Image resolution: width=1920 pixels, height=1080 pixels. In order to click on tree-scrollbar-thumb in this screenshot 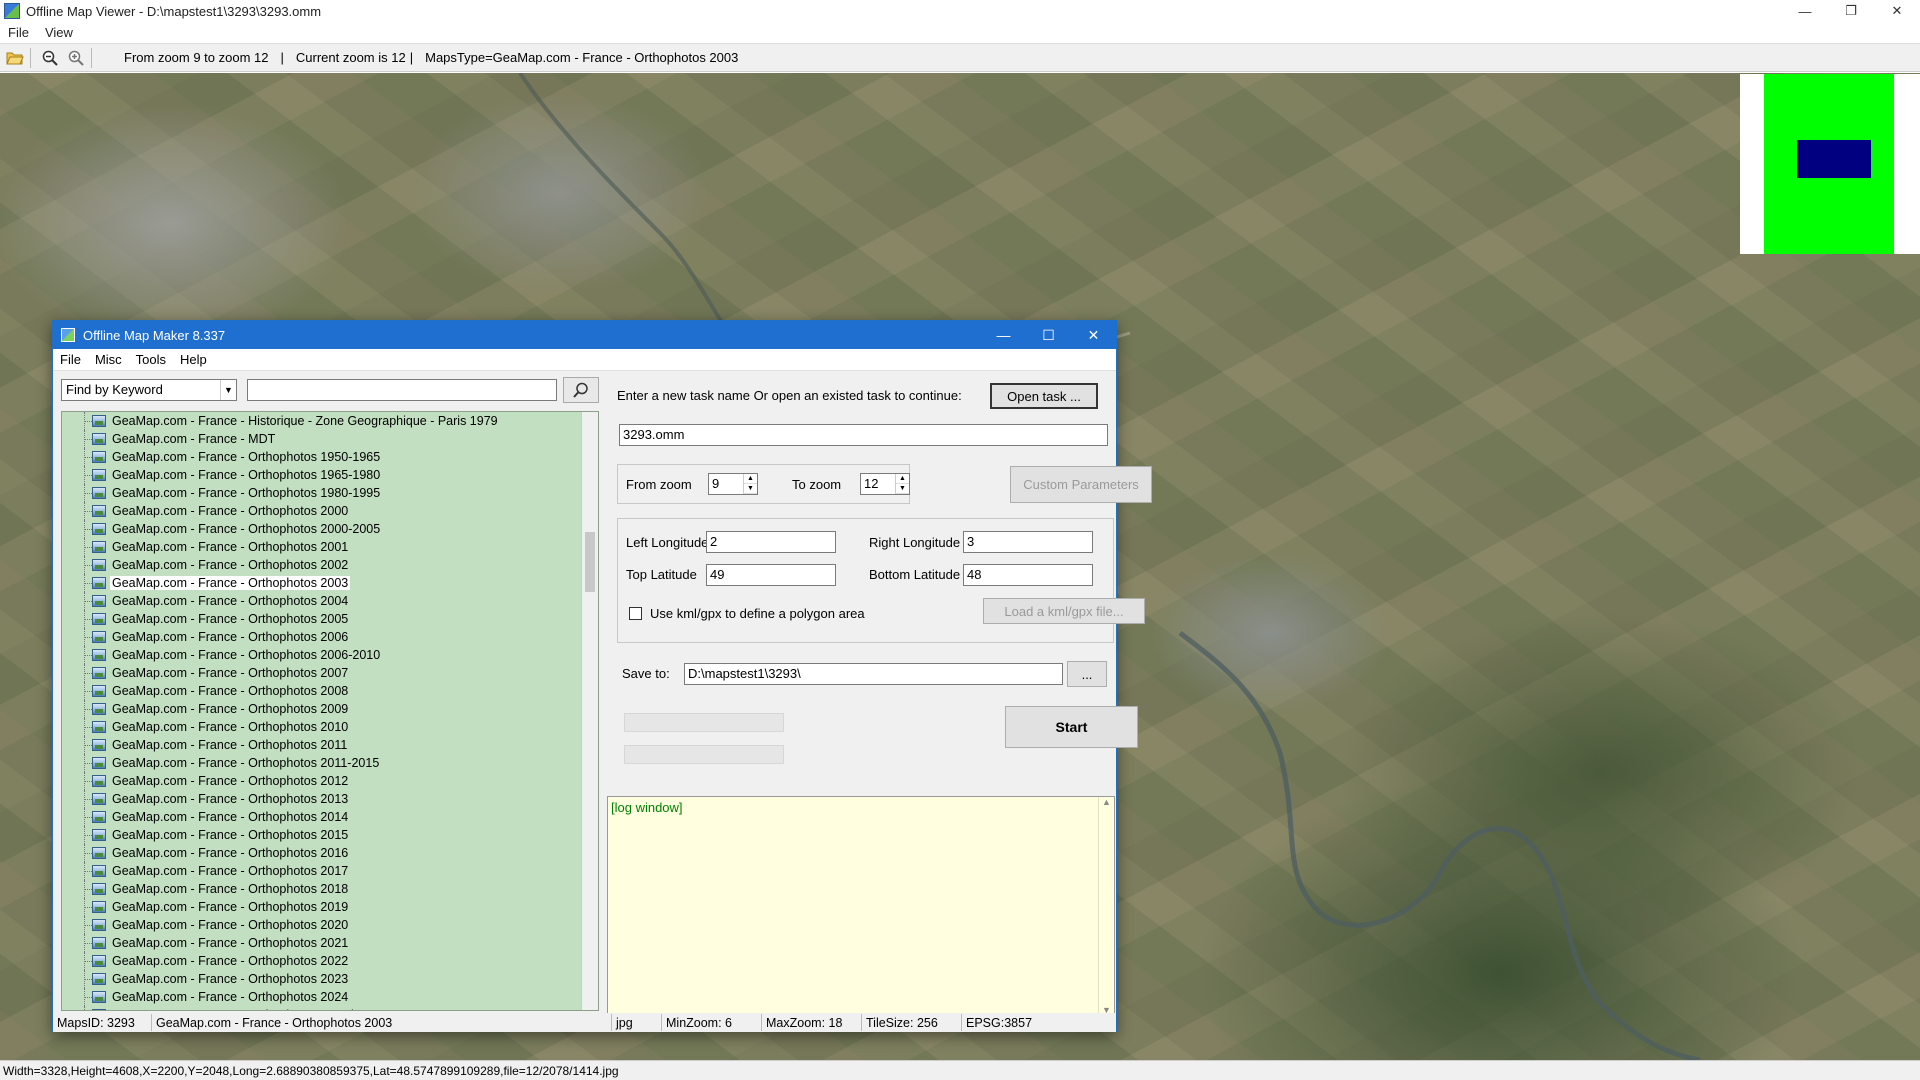, I will do `click(590, 562)`.